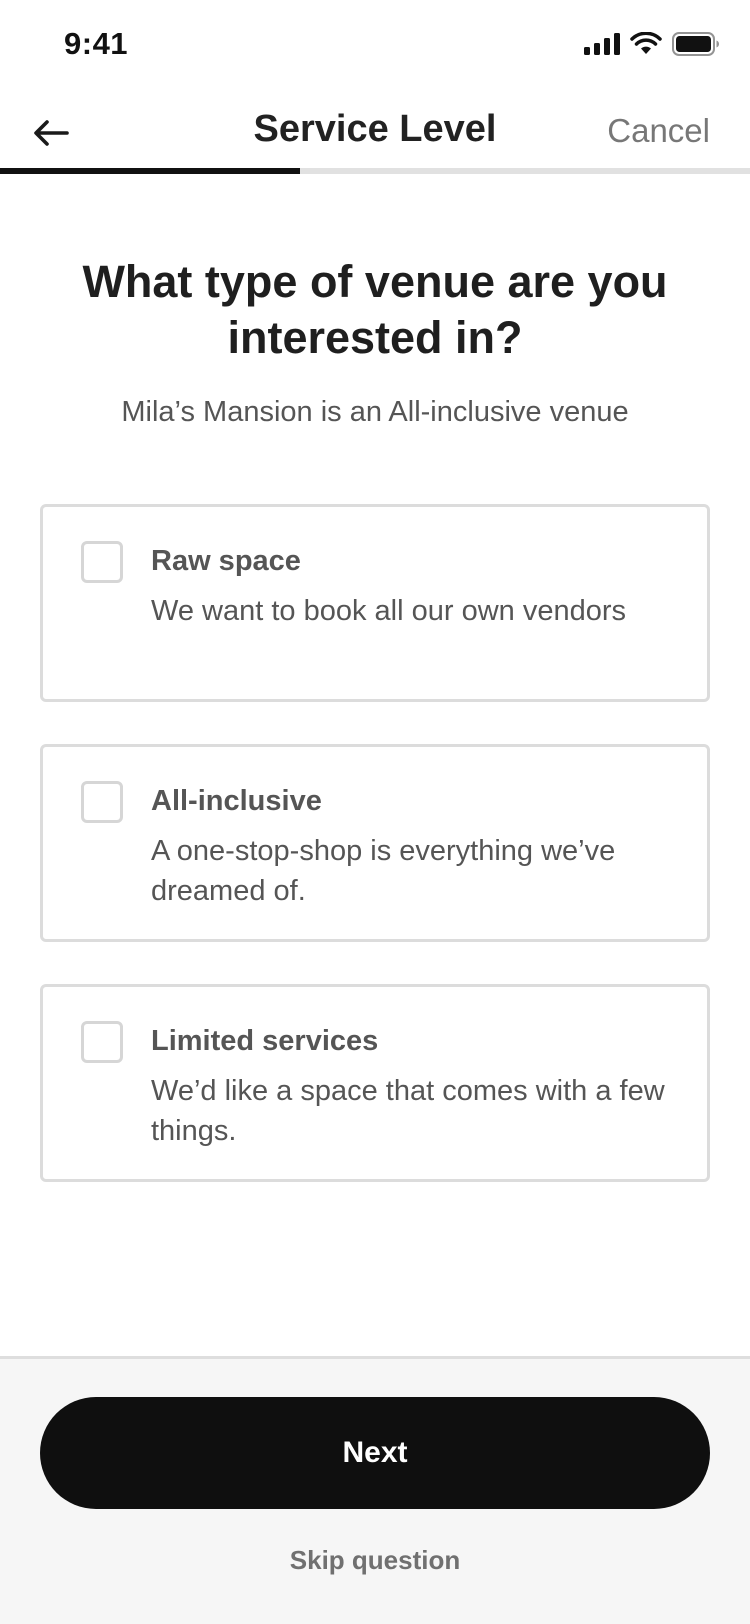 This screenshot has height=1624, width=750. What do you see at coordinates (375, 412) in the screenshot?
I see `question-subtitle: Mila’s Mansion is an All-inclusive venue` at bounding box center [375, 412].